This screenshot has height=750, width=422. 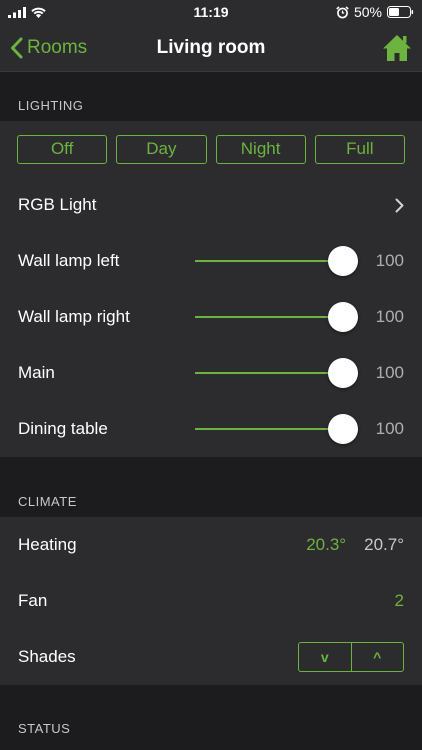 What do you see at coordinates (325, 657) in the screenshot?
I see `shades-down-button: v` at bounding box center [325, 657].